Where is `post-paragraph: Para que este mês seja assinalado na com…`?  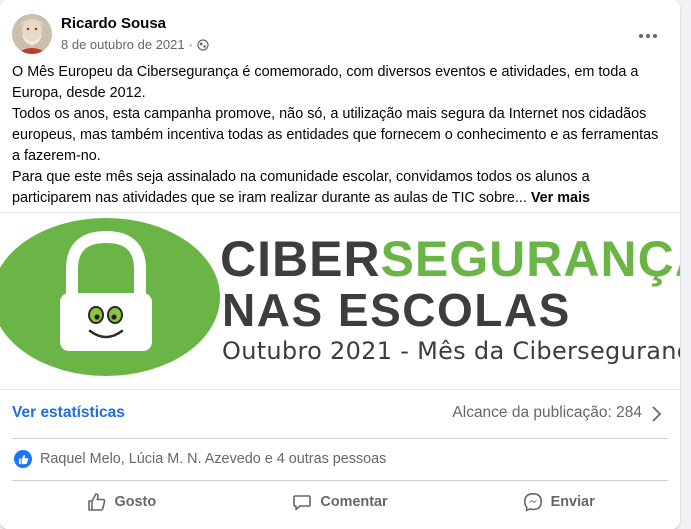
post-paragraph: Para que este mês seja assinalado na com… is located at coordinates (301, 187).